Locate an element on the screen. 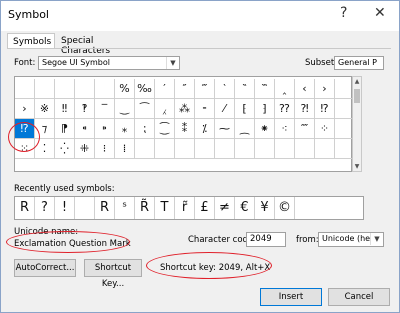 This screenshot has height=313, width=400. symbol-cell: ‼ is located at coordinates (65, 109).